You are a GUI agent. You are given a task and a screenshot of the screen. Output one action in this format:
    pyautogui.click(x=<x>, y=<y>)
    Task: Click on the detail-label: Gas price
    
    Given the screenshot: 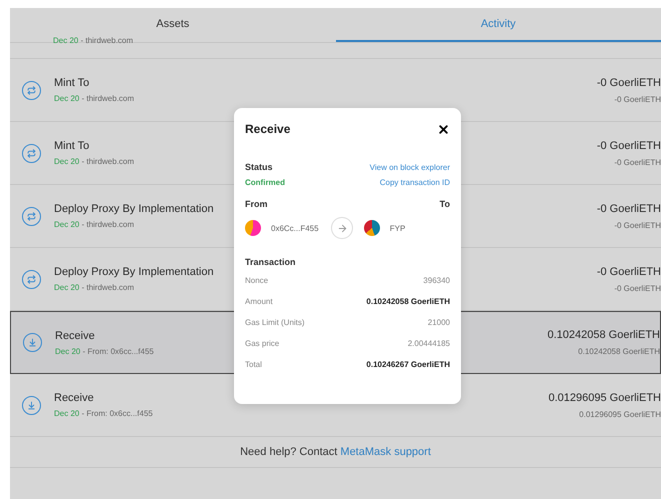 What is the action you would take?
    pyautogui.click(x=262, y=343)
    